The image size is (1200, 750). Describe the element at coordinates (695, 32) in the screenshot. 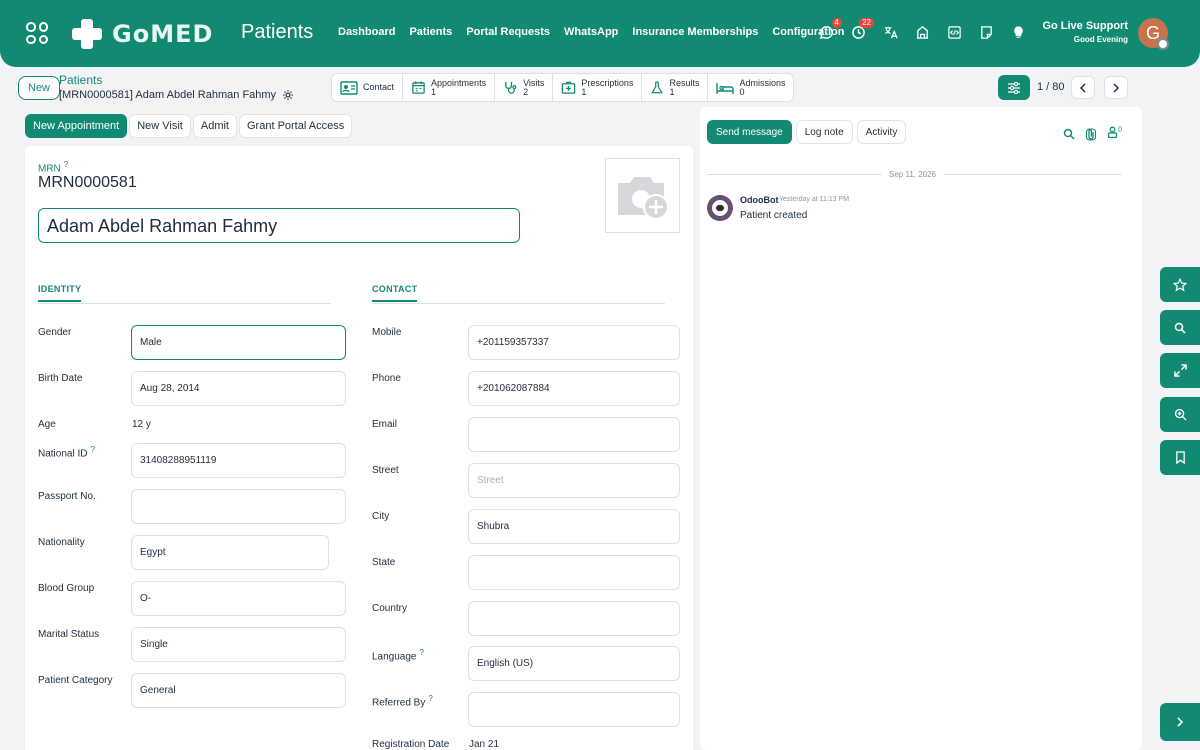

I see `menu-insurance-memberships: Insurance Memberships` at that location.